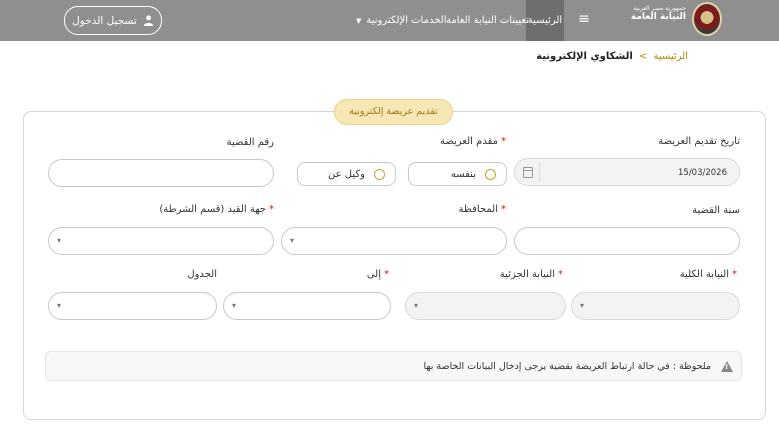 This screenshot has height=439, width=779. What do you see at coordinates (671, 56) in the screenshot?
I see `breadcrumb-home-link: الرئيسية` at bounding box center [671, 56].